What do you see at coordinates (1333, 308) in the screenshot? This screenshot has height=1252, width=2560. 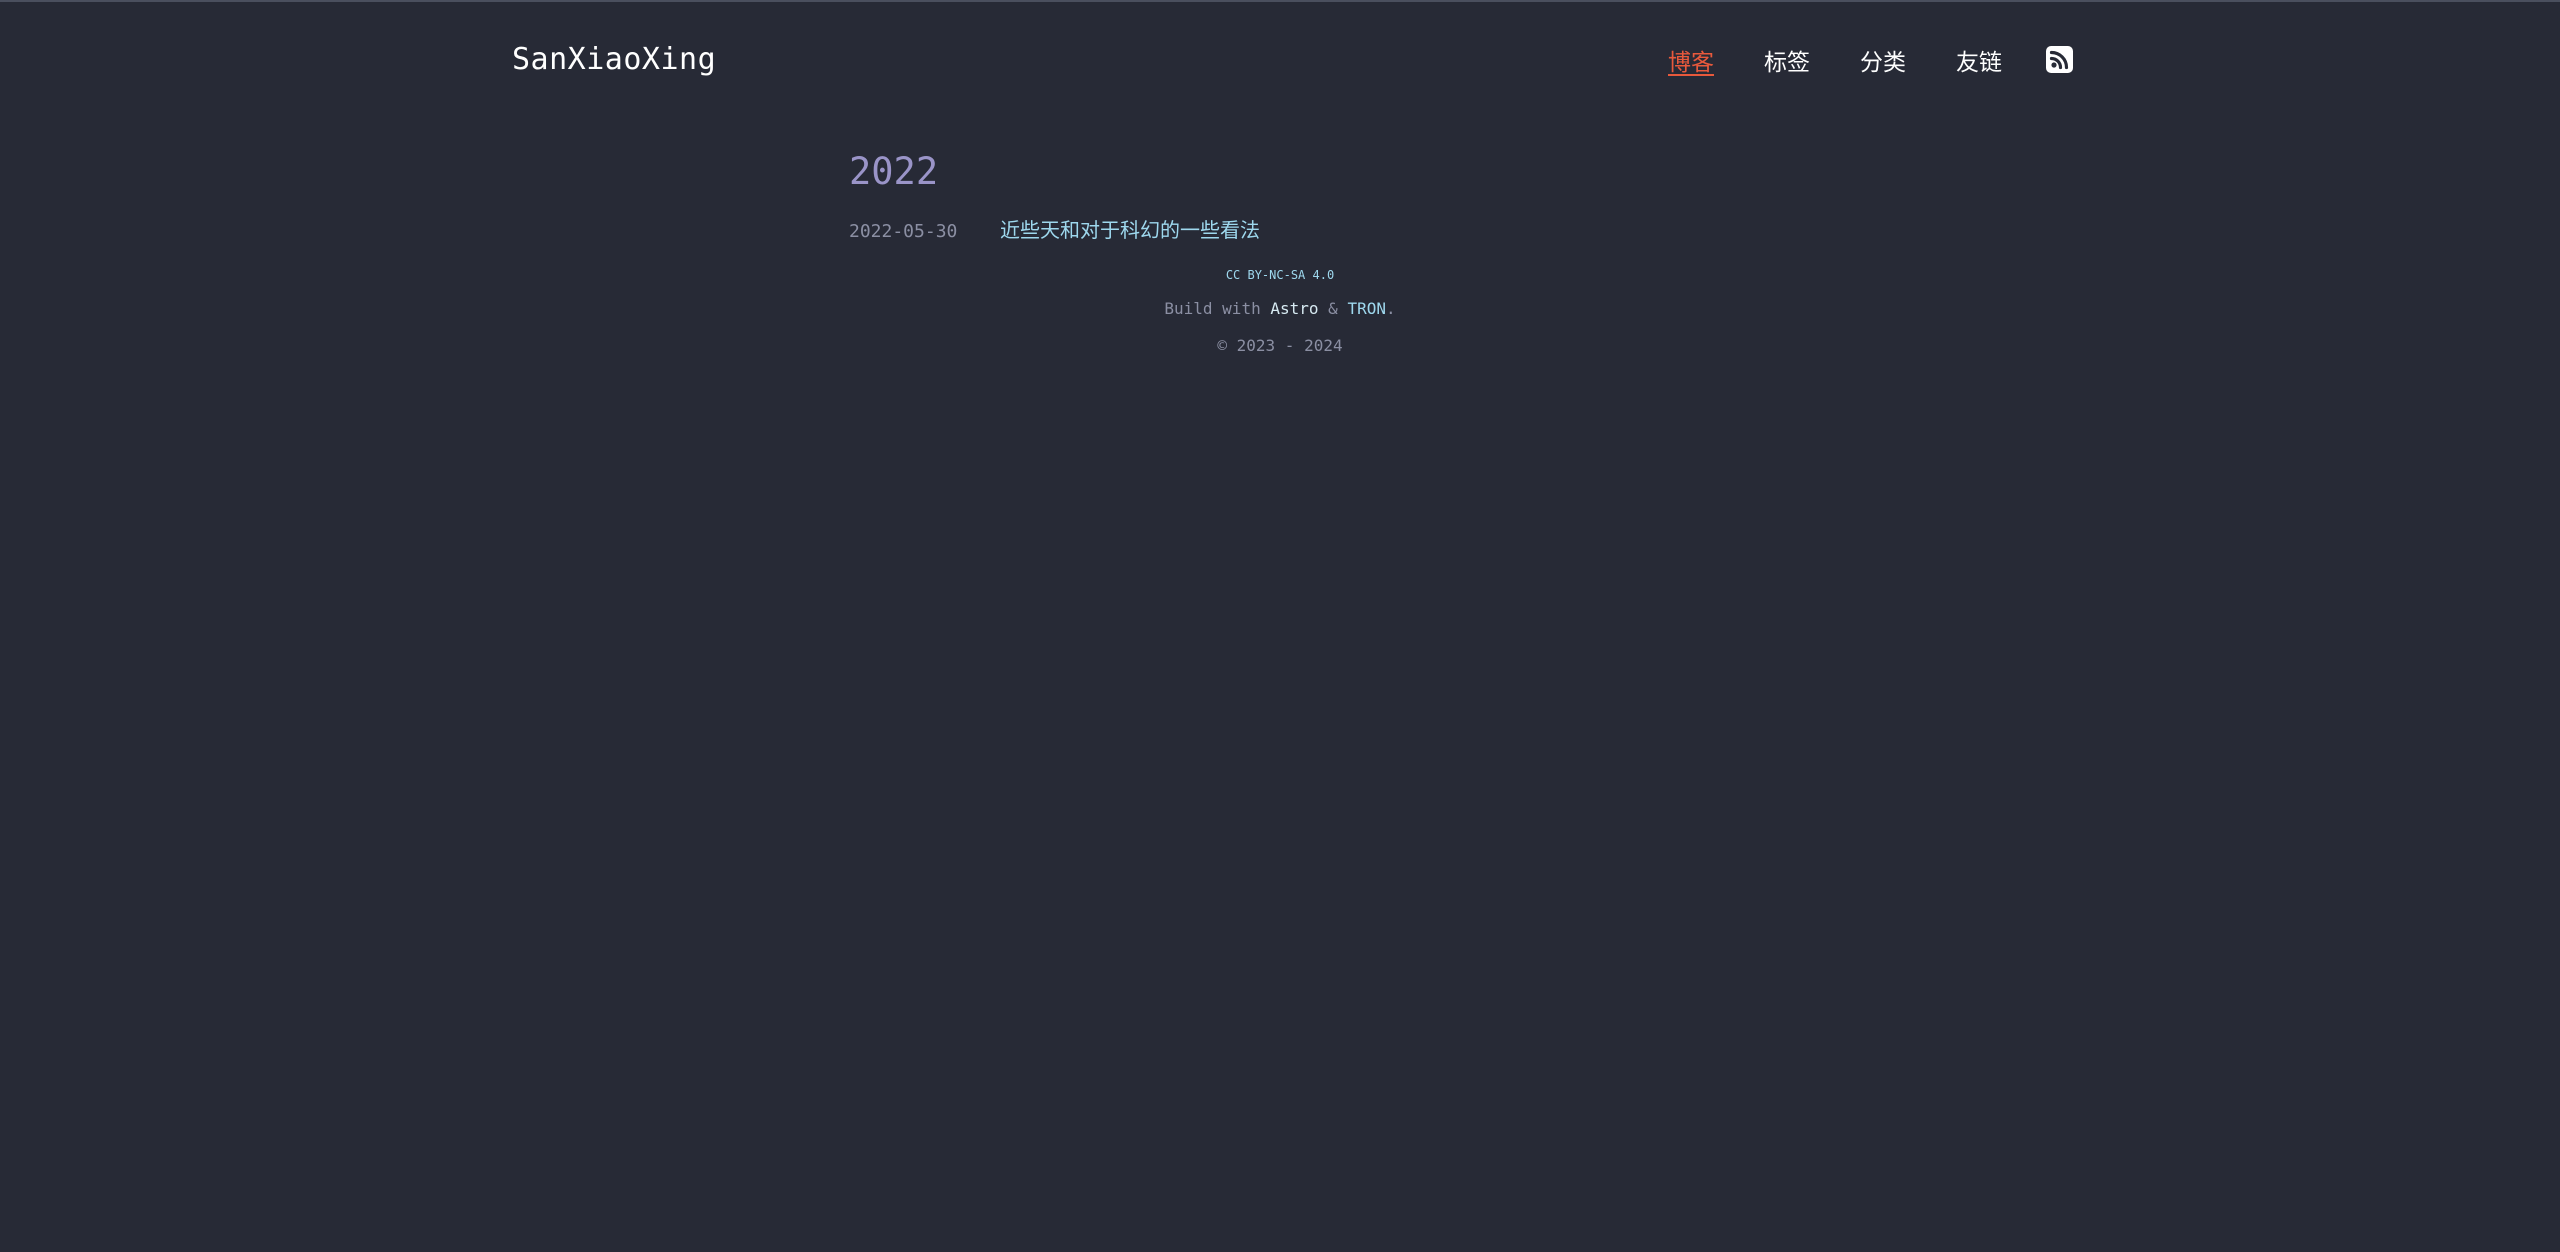 I see `build-ampersand: &` at bounding box center [1333, 308].